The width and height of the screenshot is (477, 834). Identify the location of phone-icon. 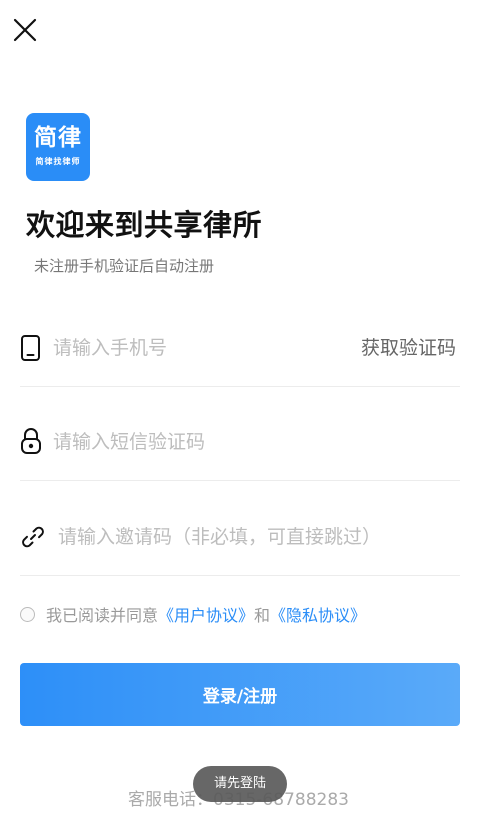
(32, 348).